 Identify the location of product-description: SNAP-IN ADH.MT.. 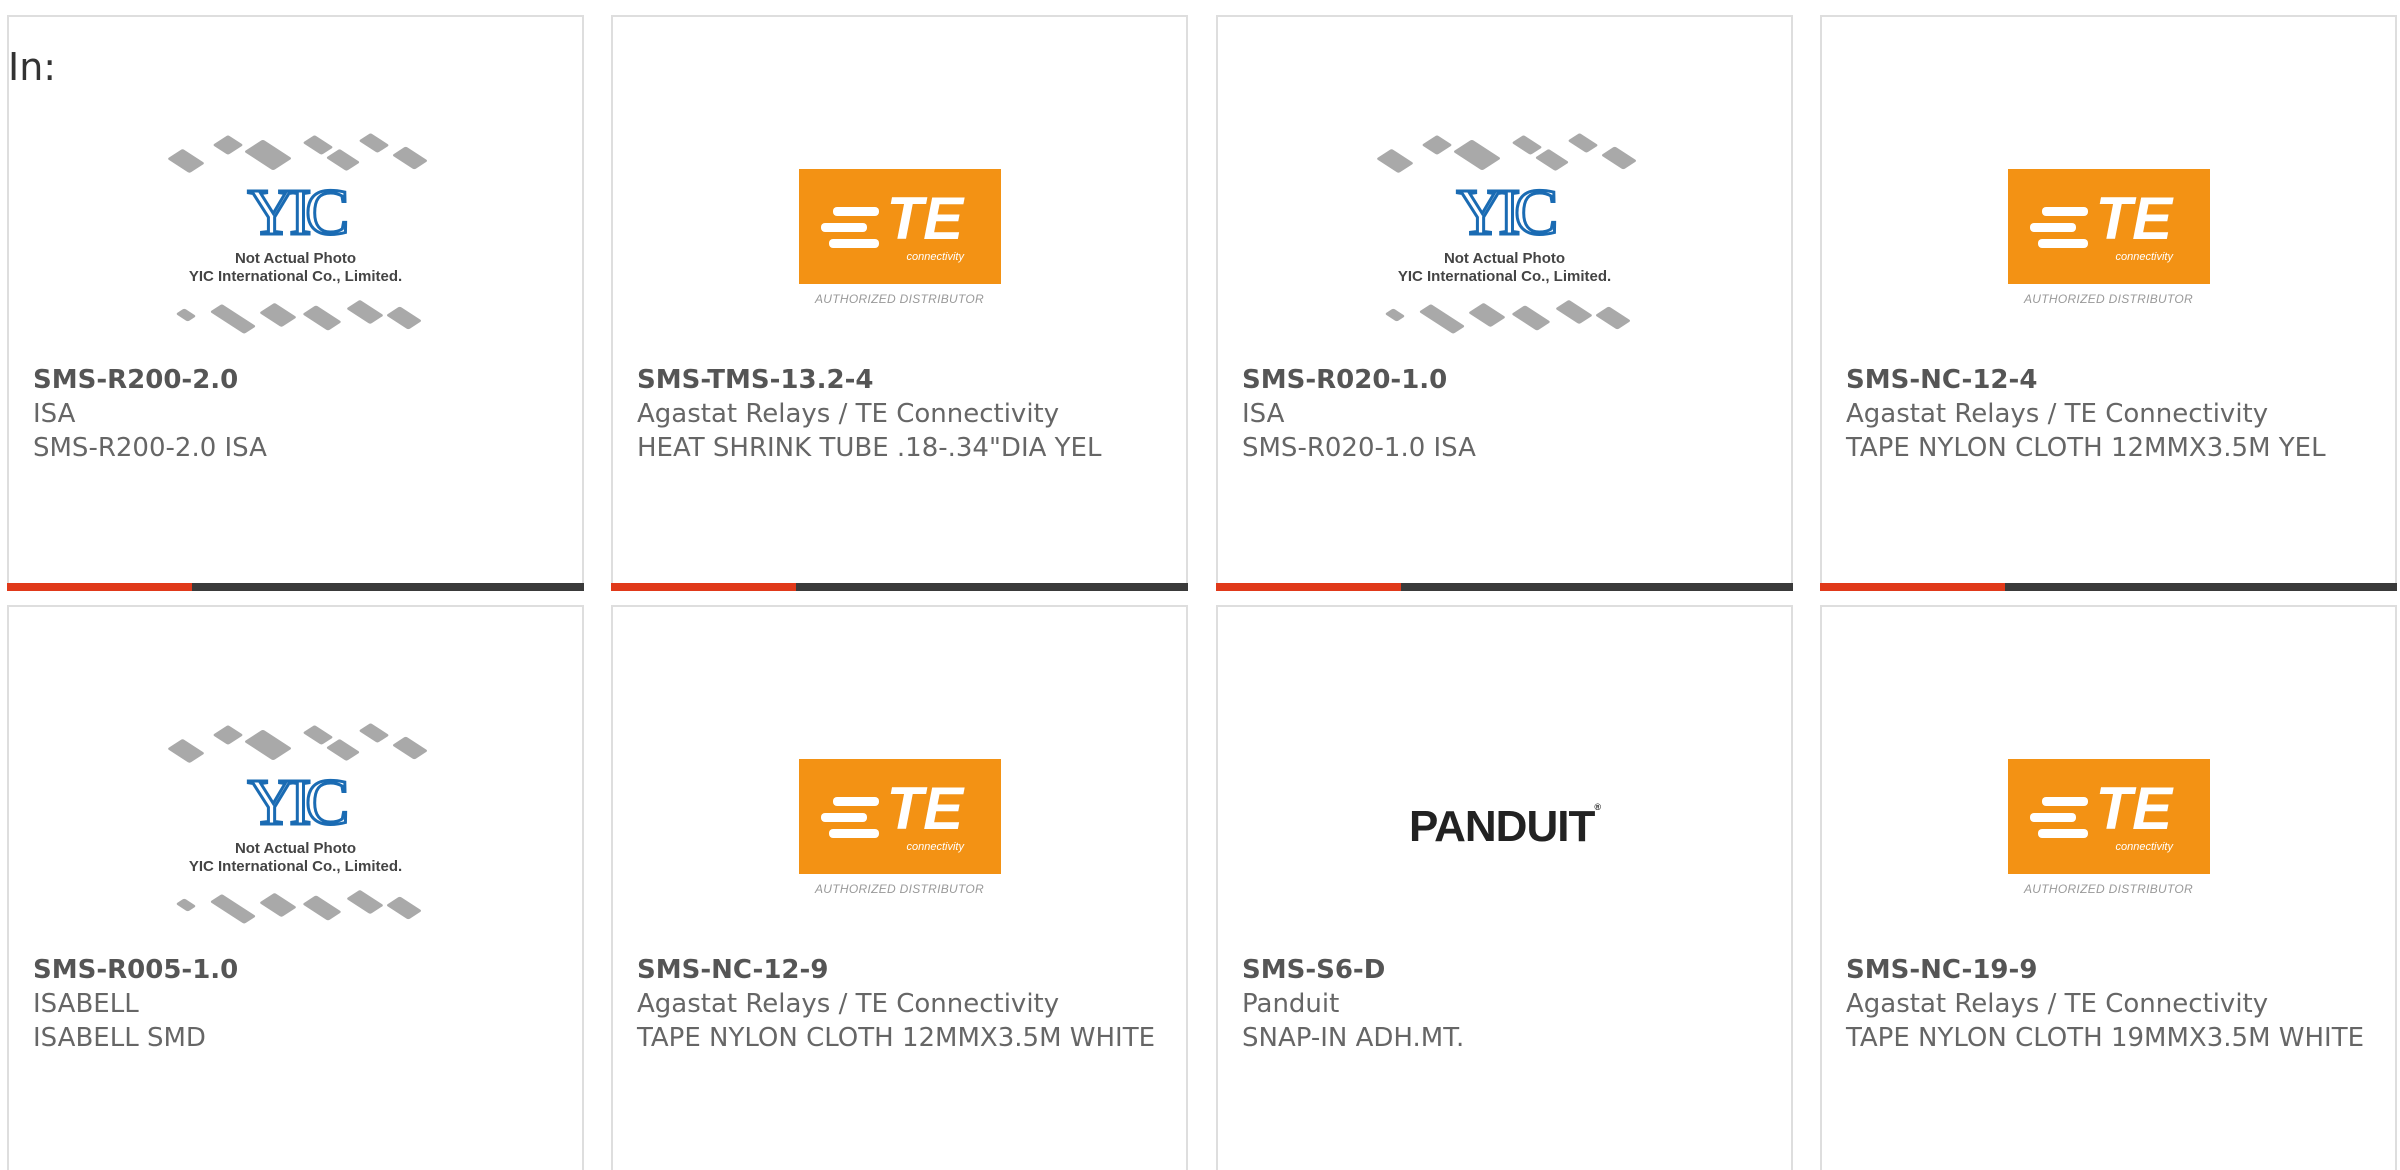
(1353, 1038).